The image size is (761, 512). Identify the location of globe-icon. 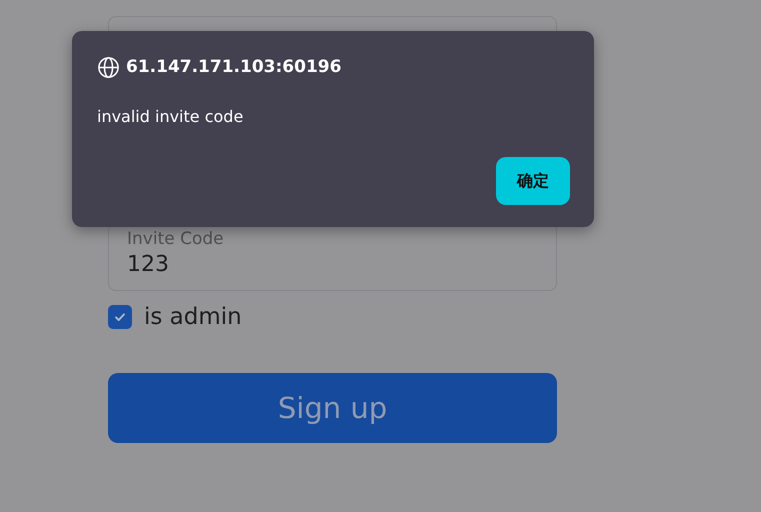
(108, 67).